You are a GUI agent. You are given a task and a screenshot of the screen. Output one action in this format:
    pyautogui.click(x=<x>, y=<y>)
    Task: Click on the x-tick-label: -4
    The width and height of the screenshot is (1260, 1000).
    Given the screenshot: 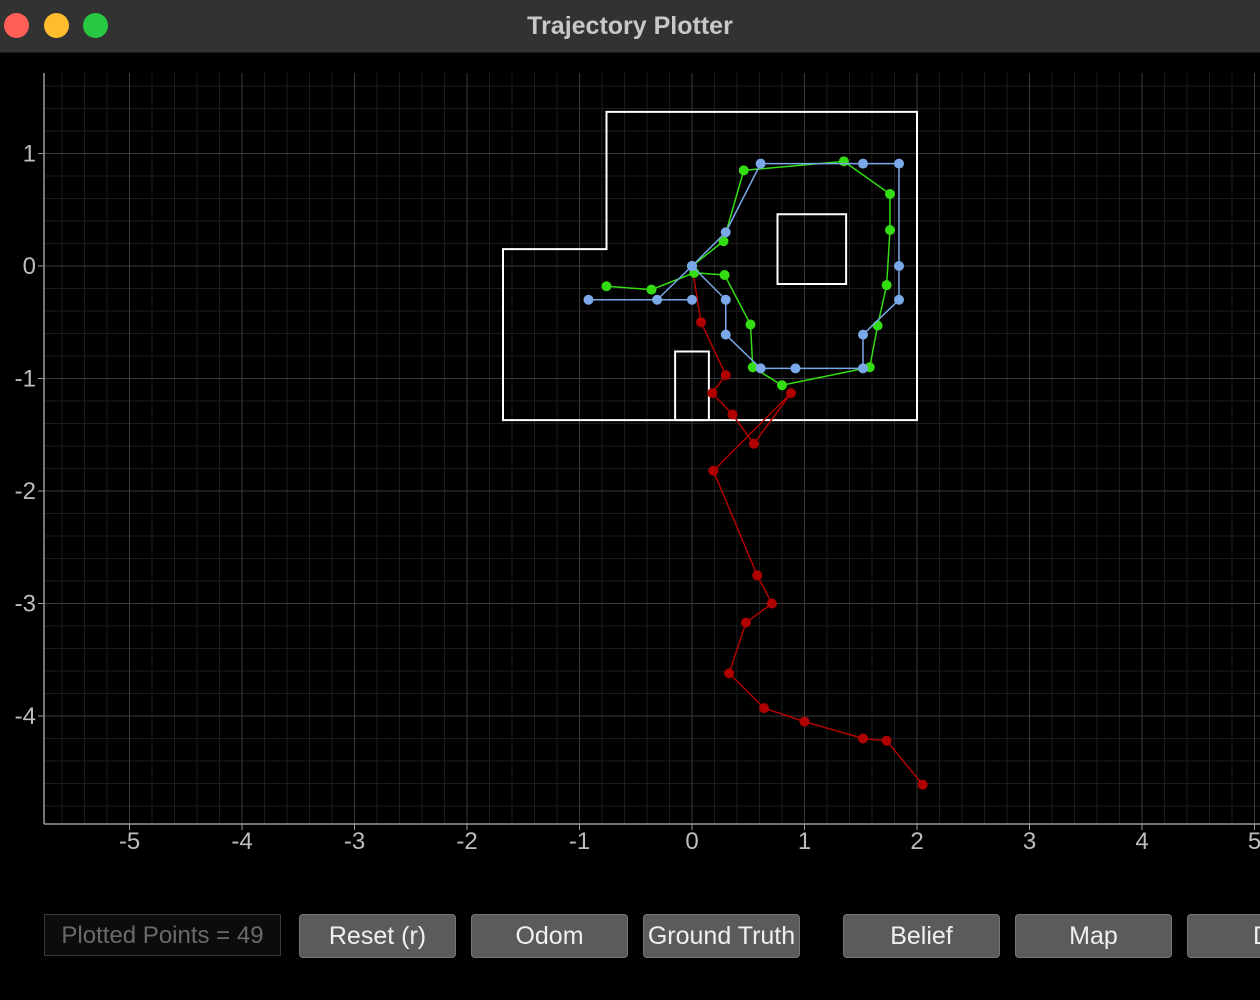 What is the action you would take?
    pyautogui.click(x=241, y=841)
    